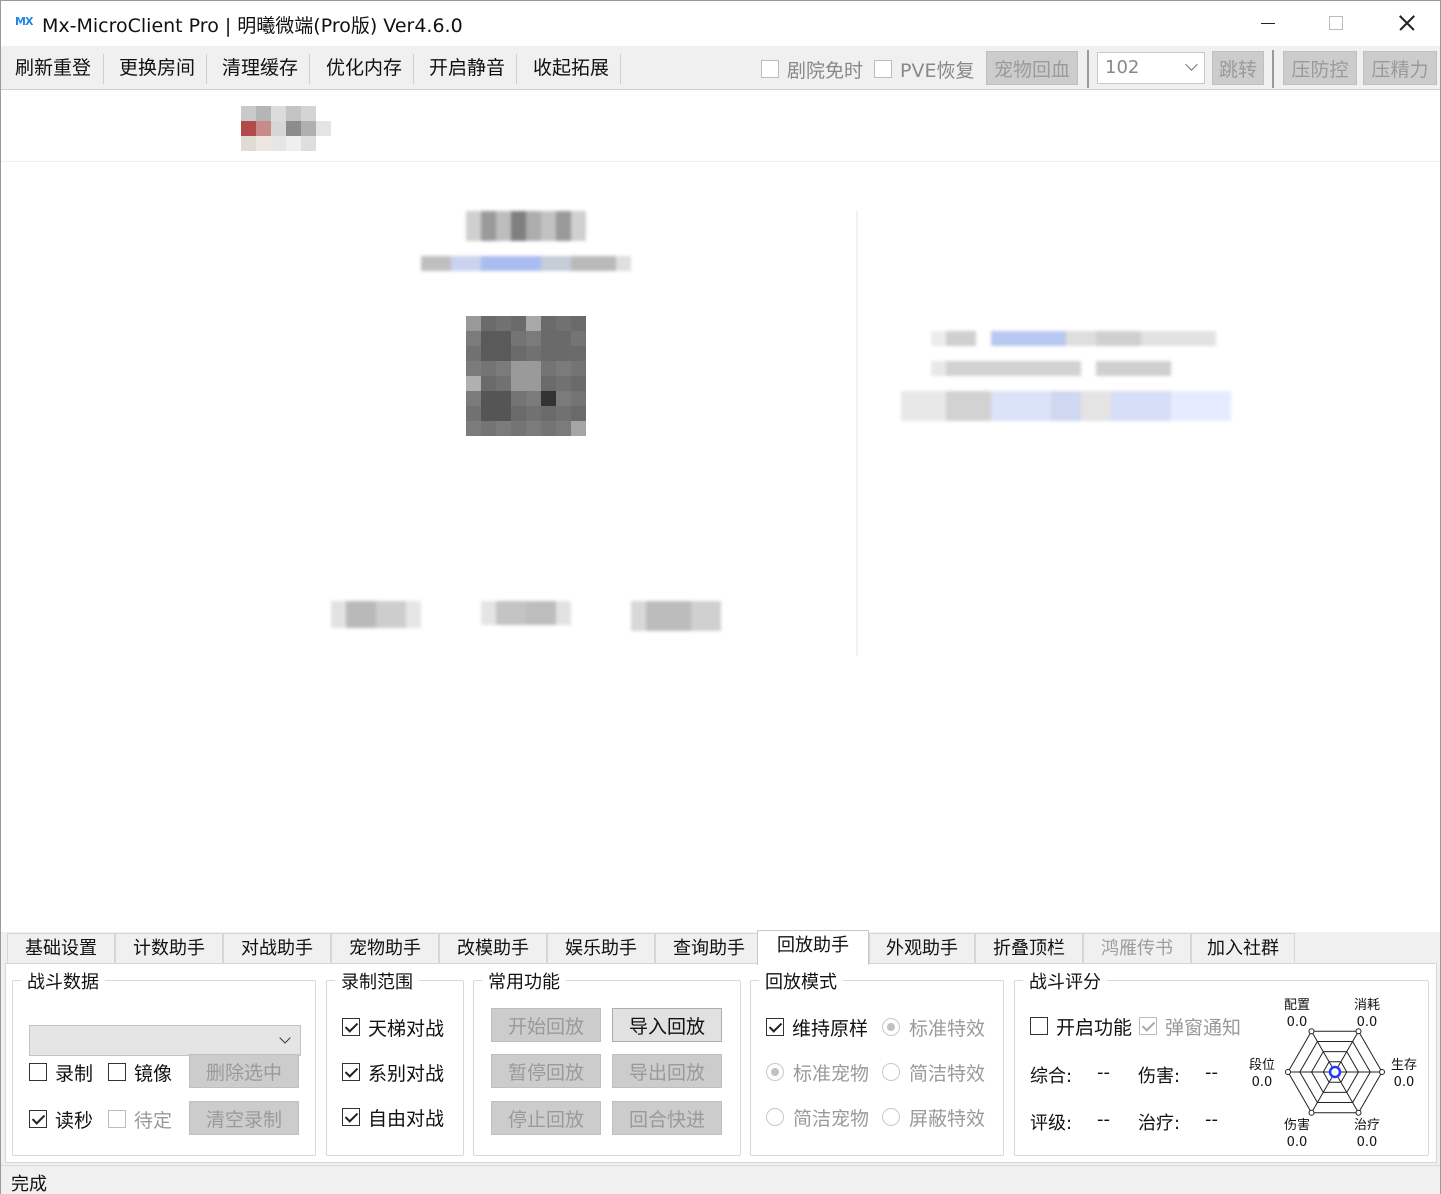 The image size is (1441, 1194). Describe the element at coordinates (830, 1028) in the screenshot. I see `keep-original-label: 维持原样` at that location.